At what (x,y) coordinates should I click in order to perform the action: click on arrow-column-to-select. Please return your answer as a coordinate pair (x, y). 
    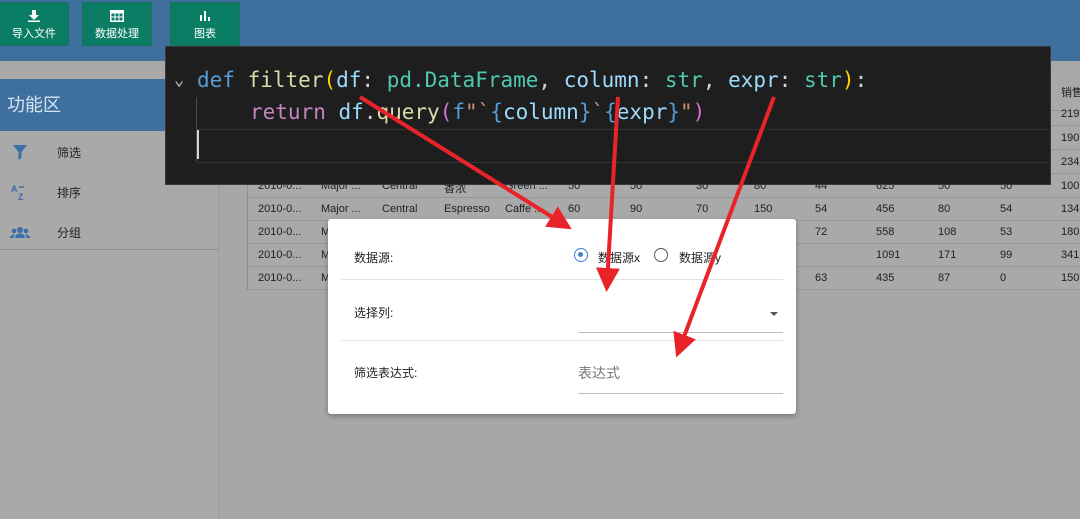
    Looking at the image, I should click on (607, 194).